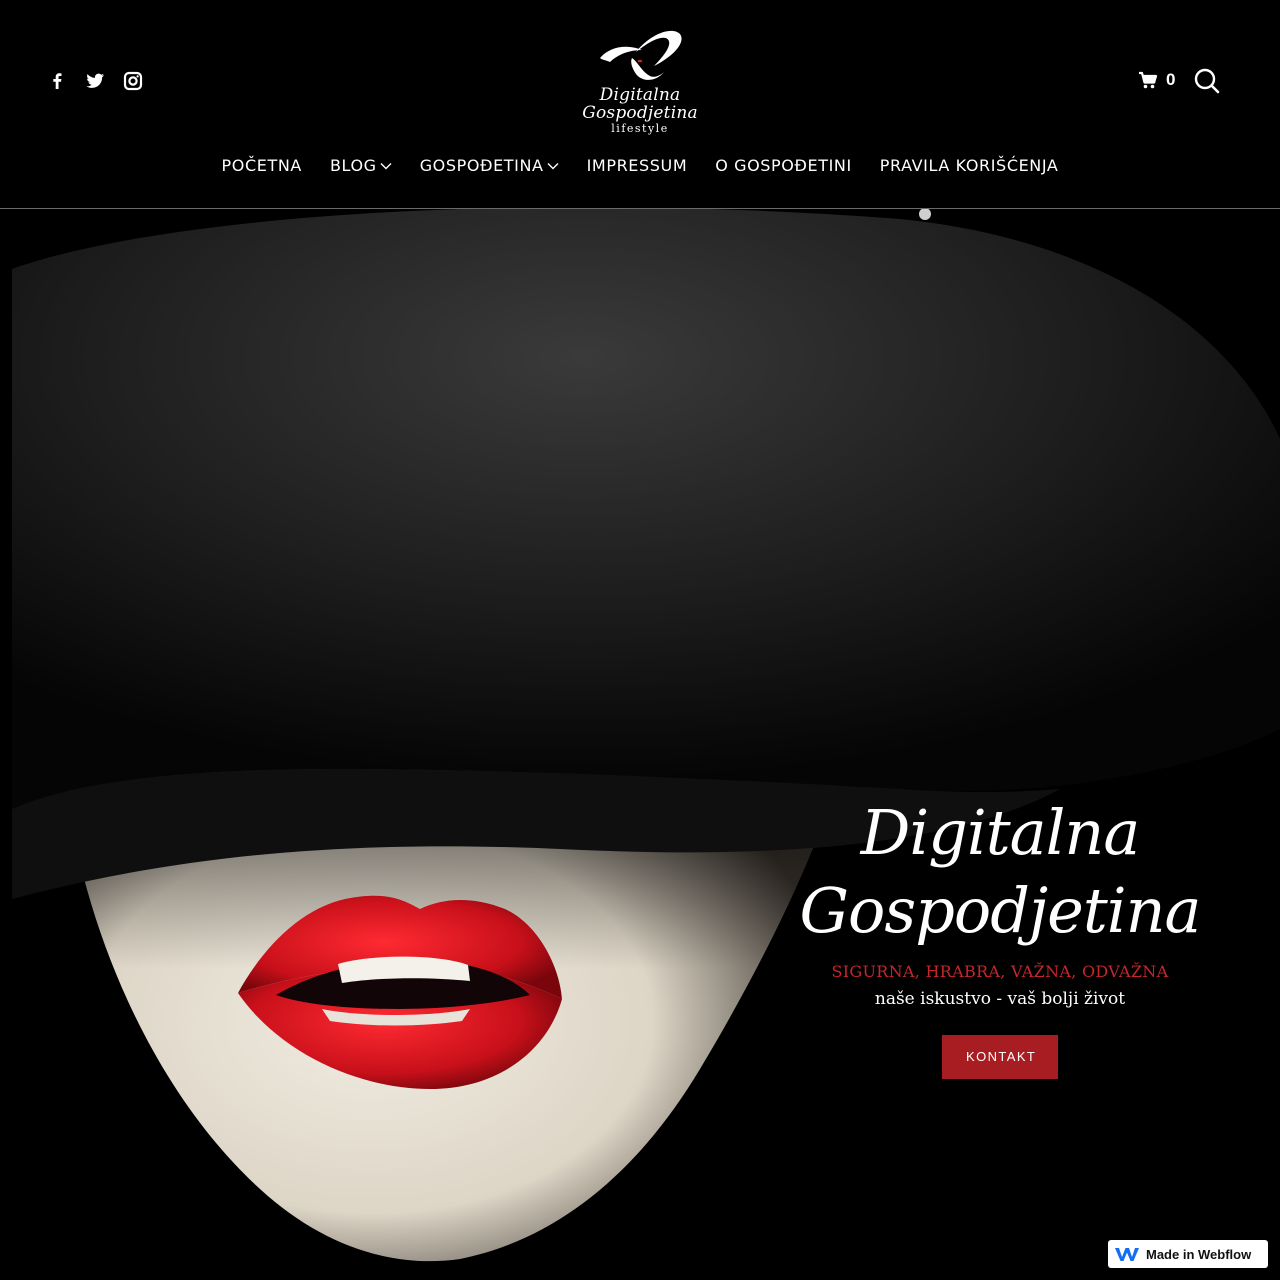 Image resolution: width=1280 pixels, height=1280 pixels. Describe the element at coordinates (133, 81) in the screenshot. I see `instagram-icon` at that location.